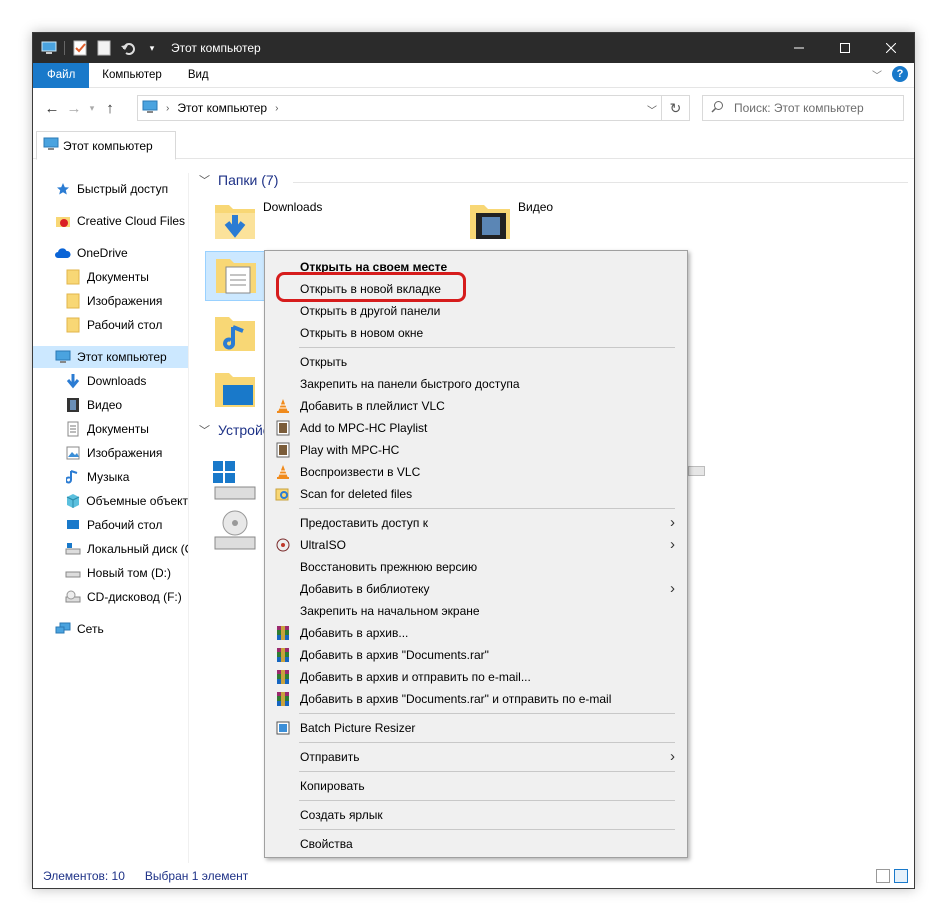  I want to click on nav-drive-c: Локальный диск (C:), so click(110, 549).